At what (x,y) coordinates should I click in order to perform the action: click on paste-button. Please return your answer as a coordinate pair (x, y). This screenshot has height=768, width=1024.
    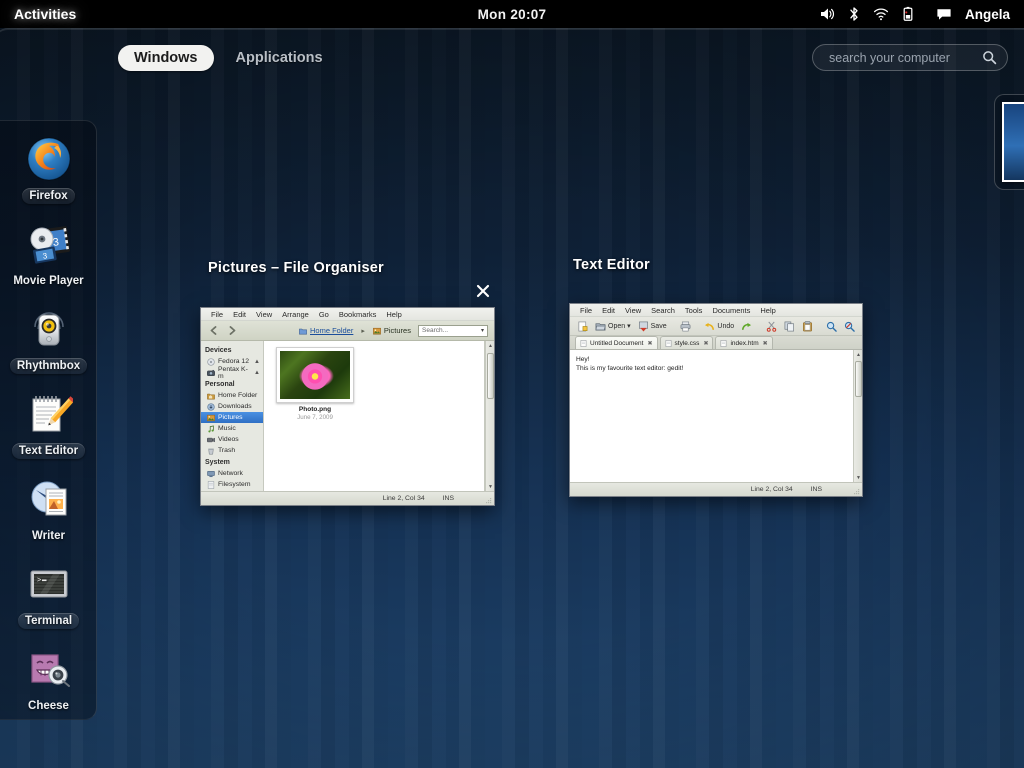
    Looking at the image, I should click on (807, 326).